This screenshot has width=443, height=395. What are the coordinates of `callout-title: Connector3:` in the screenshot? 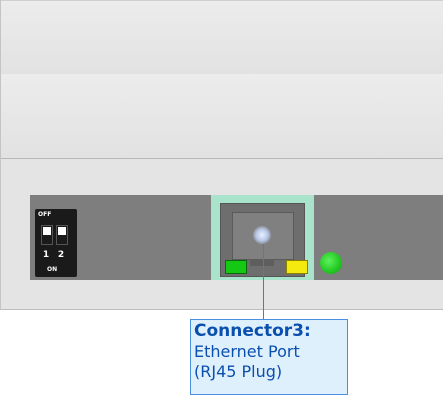 It's located at (252, 331).